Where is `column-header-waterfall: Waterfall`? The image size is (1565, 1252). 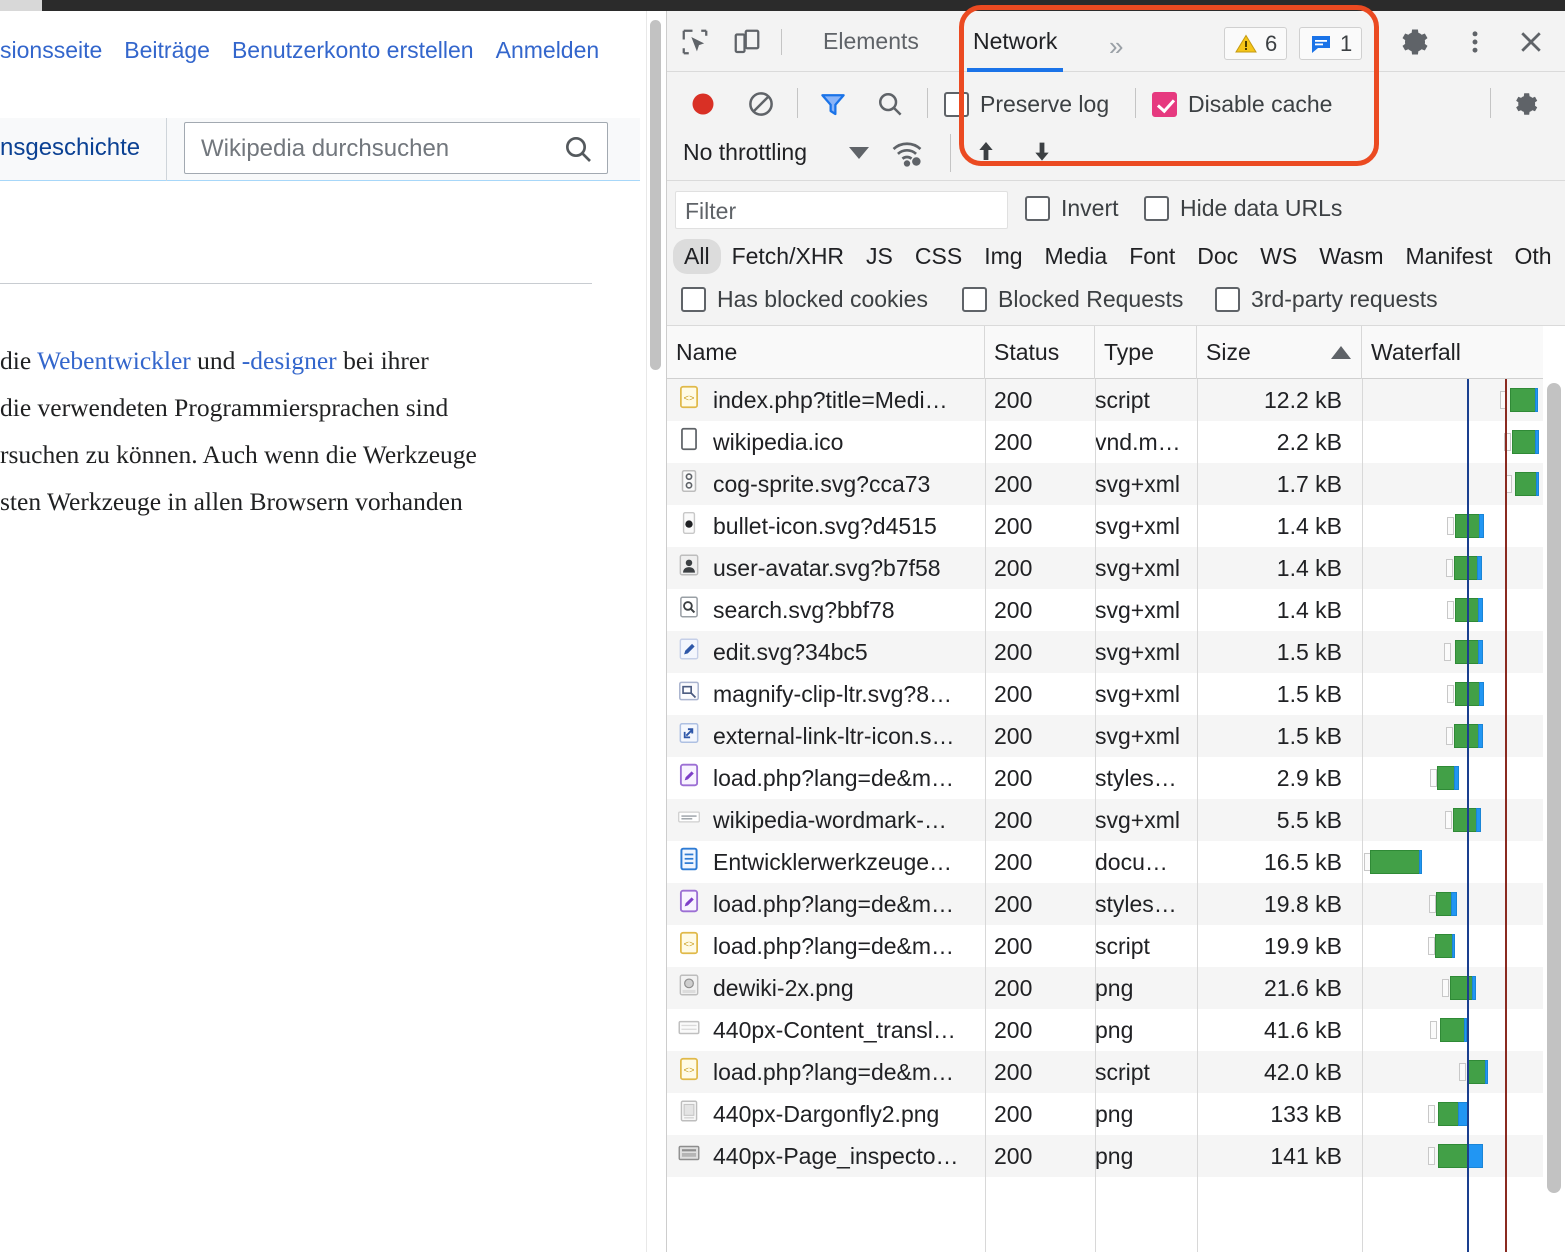
column-header-waterfall: Waterfall is located at coordinates (1452, 352).